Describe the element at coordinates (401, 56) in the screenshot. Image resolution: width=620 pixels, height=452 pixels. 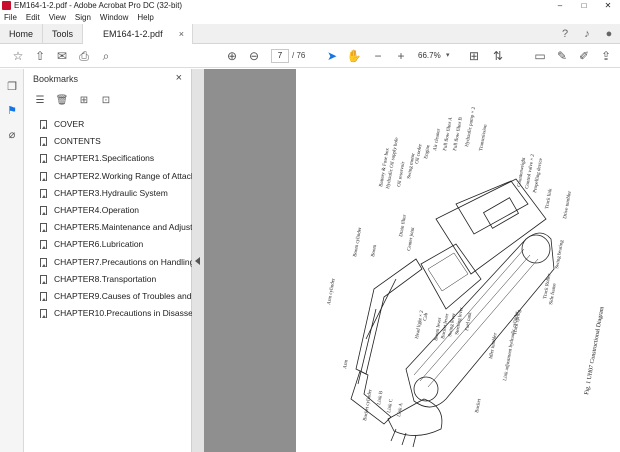
I see `zoom-in-icon: +` at that location.